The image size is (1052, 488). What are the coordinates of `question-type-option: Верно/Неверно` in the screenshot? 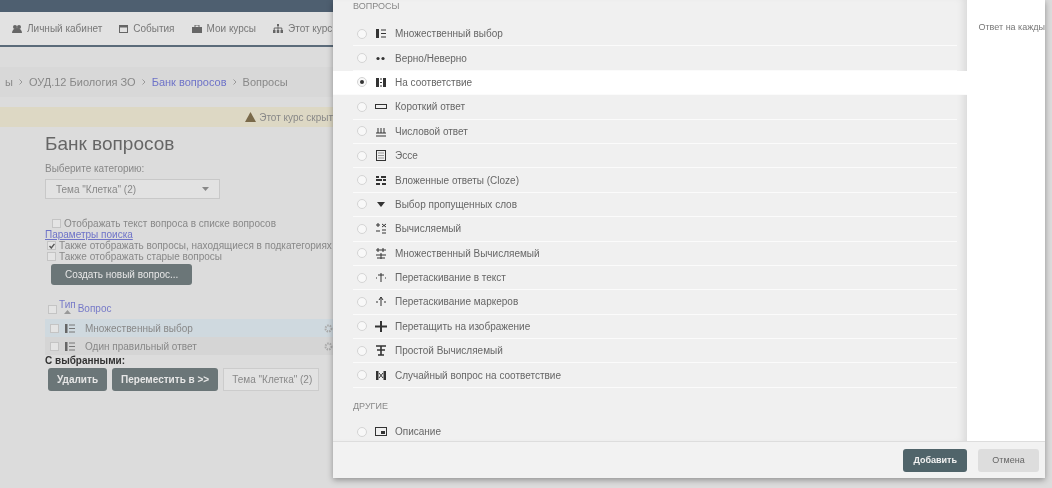 It's located at (655, 58).